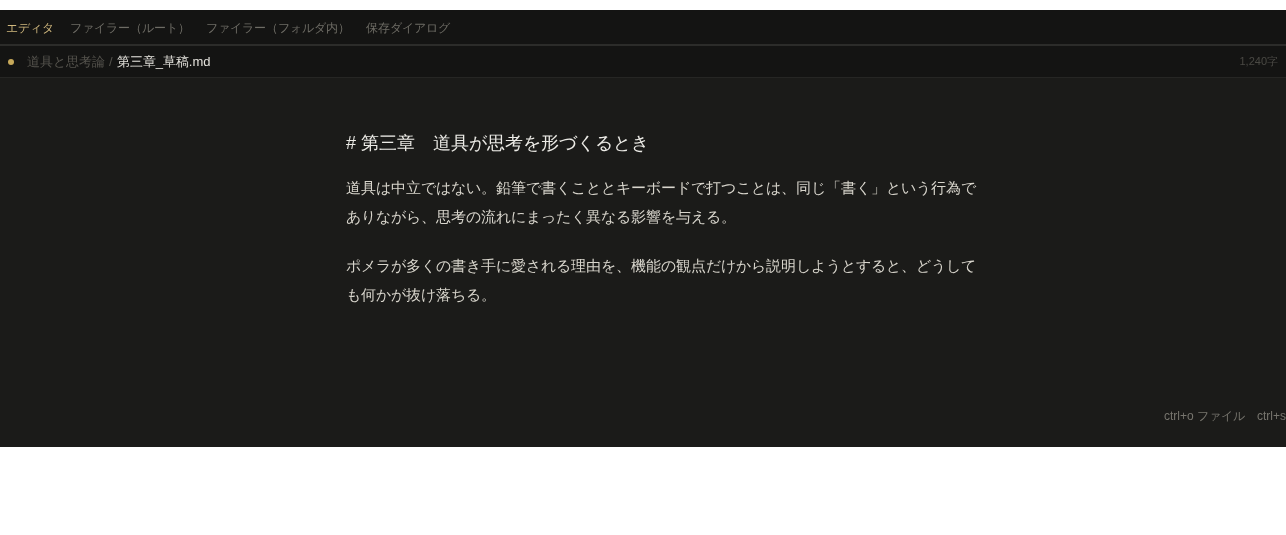  Describe the element at coordinates (1204, 416) in the screenshot. I see `shortcut-hint: ctrl+o ファイル` at that location.